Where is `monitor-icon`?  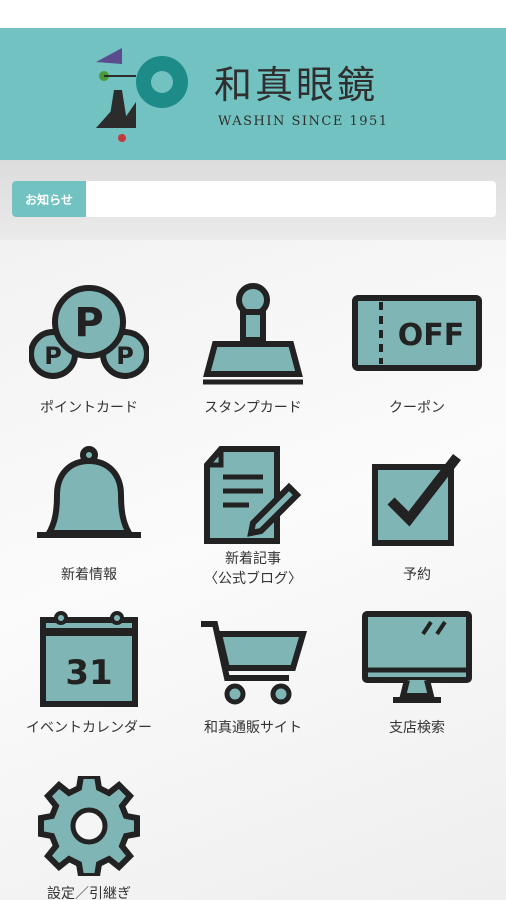
monitor-icon is located at coordinates (417, 657).